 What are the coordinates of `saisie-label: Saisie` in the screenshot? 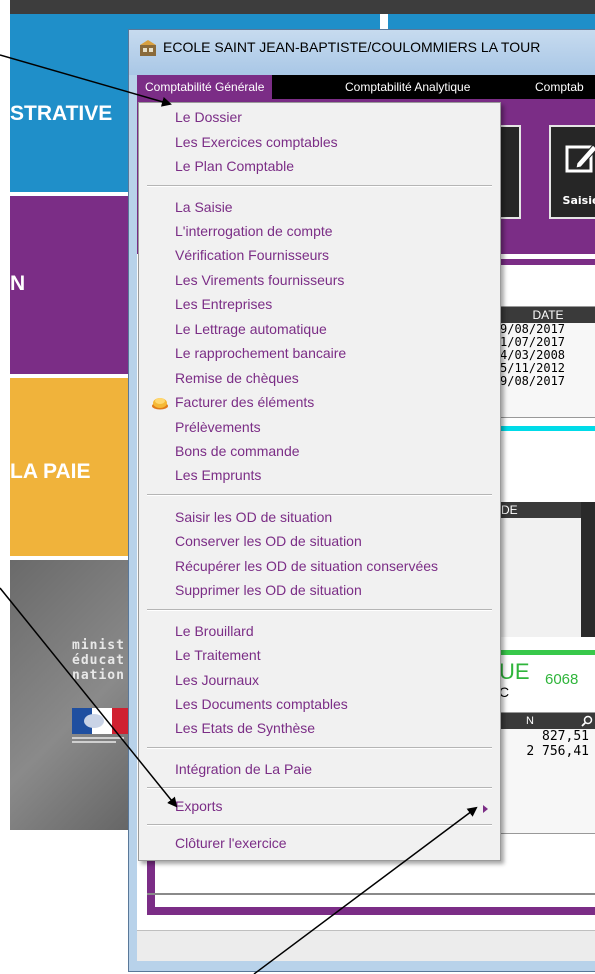 It's located at (578, 200).